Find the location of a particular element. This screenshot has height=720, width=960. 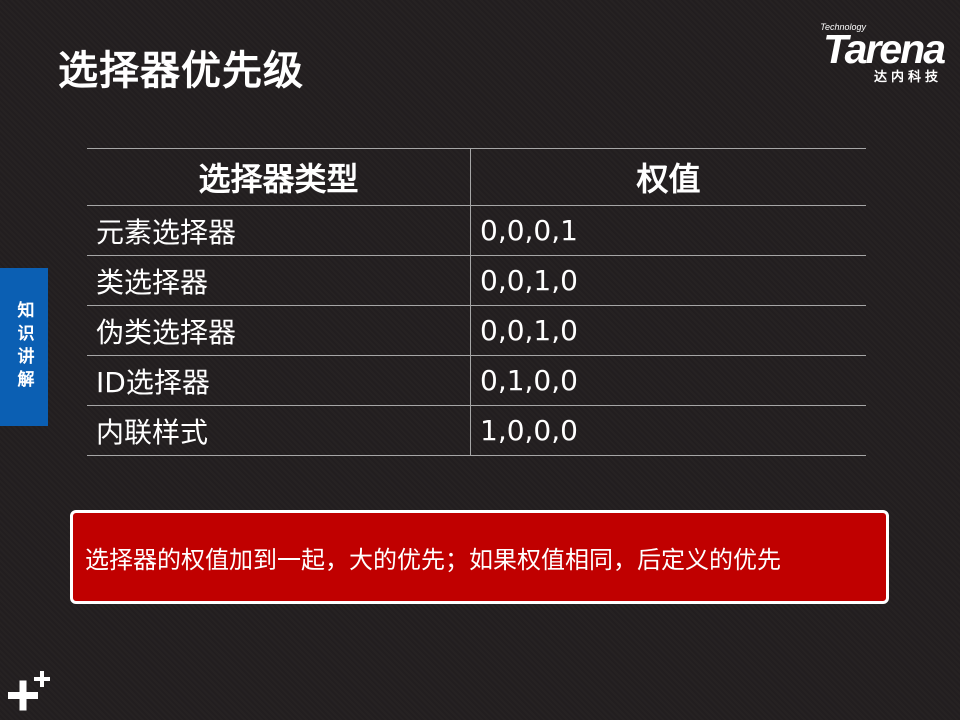

weight-cell: 0,0,0,1 is located at coordinates (668, 230).